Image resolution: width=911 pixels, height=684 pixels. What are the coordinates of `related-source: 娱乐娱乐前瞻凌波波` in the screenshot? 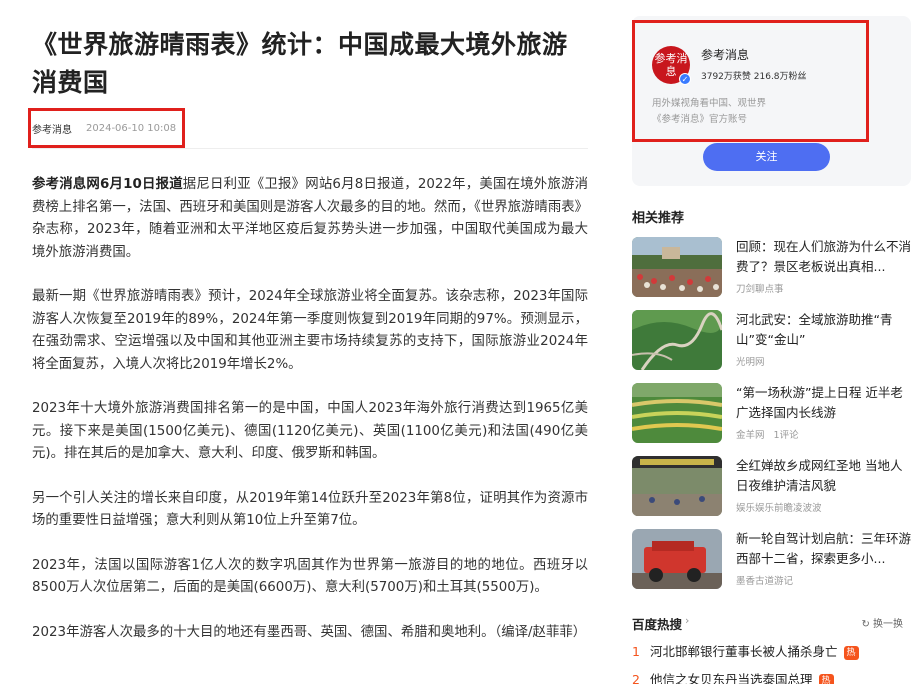 It's located at (779, 508).